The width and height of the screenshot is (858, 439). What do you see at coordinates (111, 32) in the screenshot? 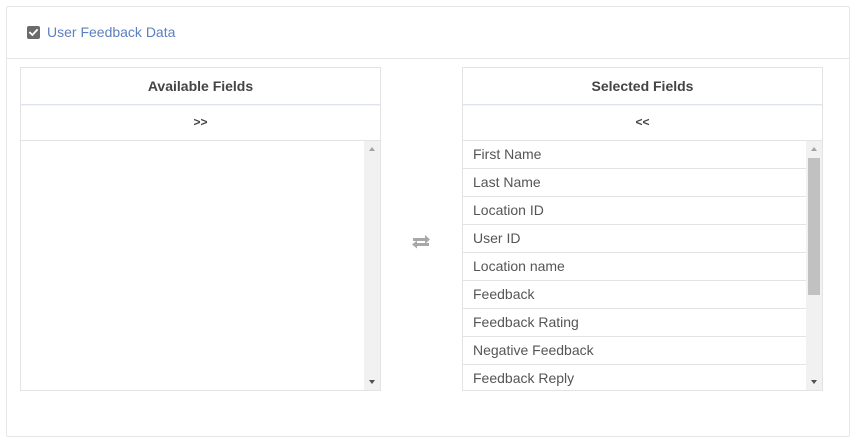
I see `section-label: User Feedback Data` at bounding box center [111, 32].